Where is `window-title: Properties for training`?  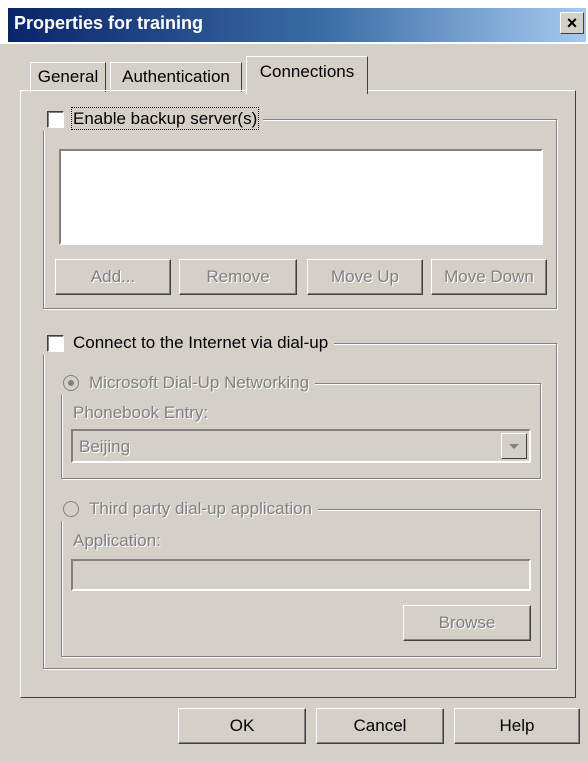
window-title: Properties for training is located at coordinates (109, 23).